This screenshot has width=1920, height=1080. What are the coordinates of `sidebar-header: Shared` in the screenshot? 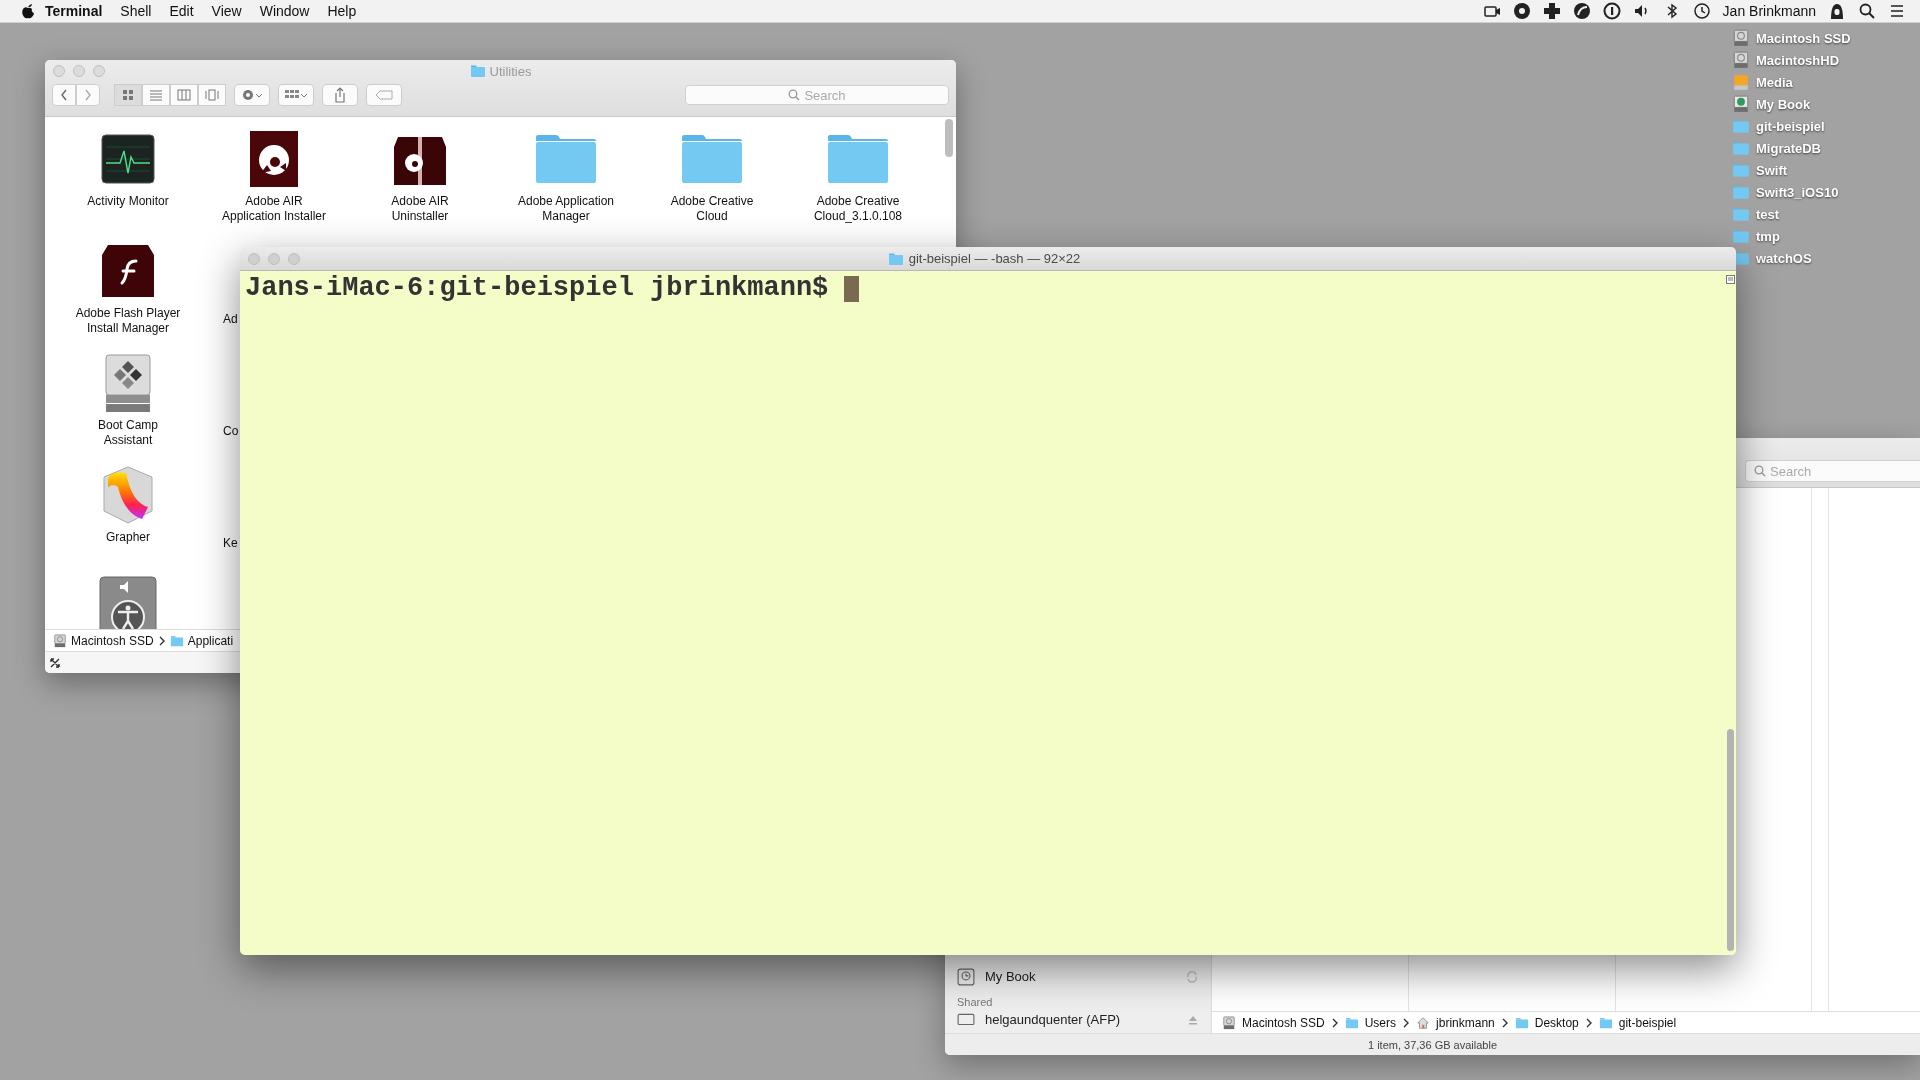 It's located at (975, 1001).